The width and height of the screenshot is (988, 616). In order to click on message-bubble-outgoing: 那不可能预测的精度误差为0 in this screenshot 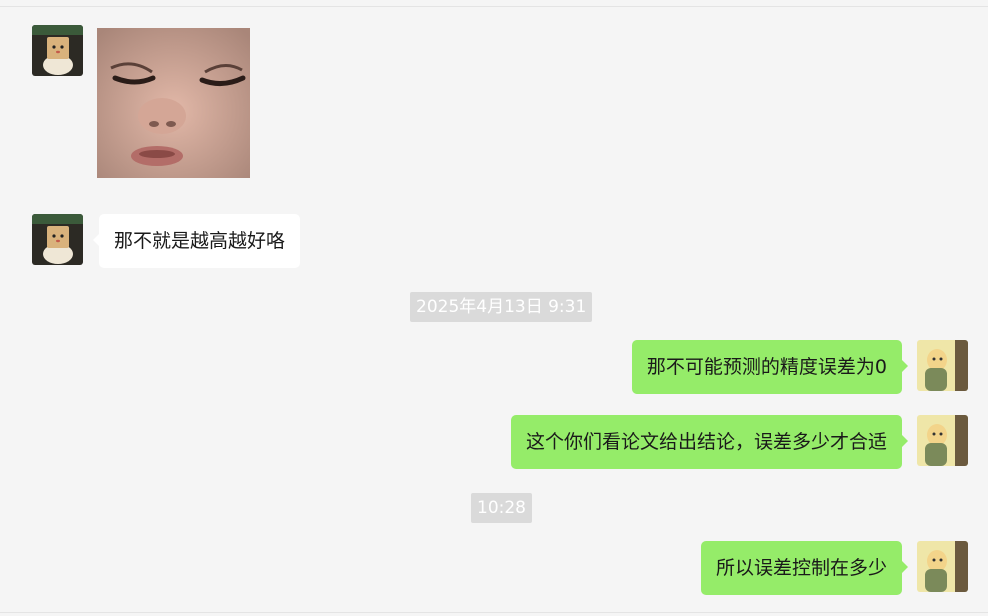, I will do `click(770, 367)`.